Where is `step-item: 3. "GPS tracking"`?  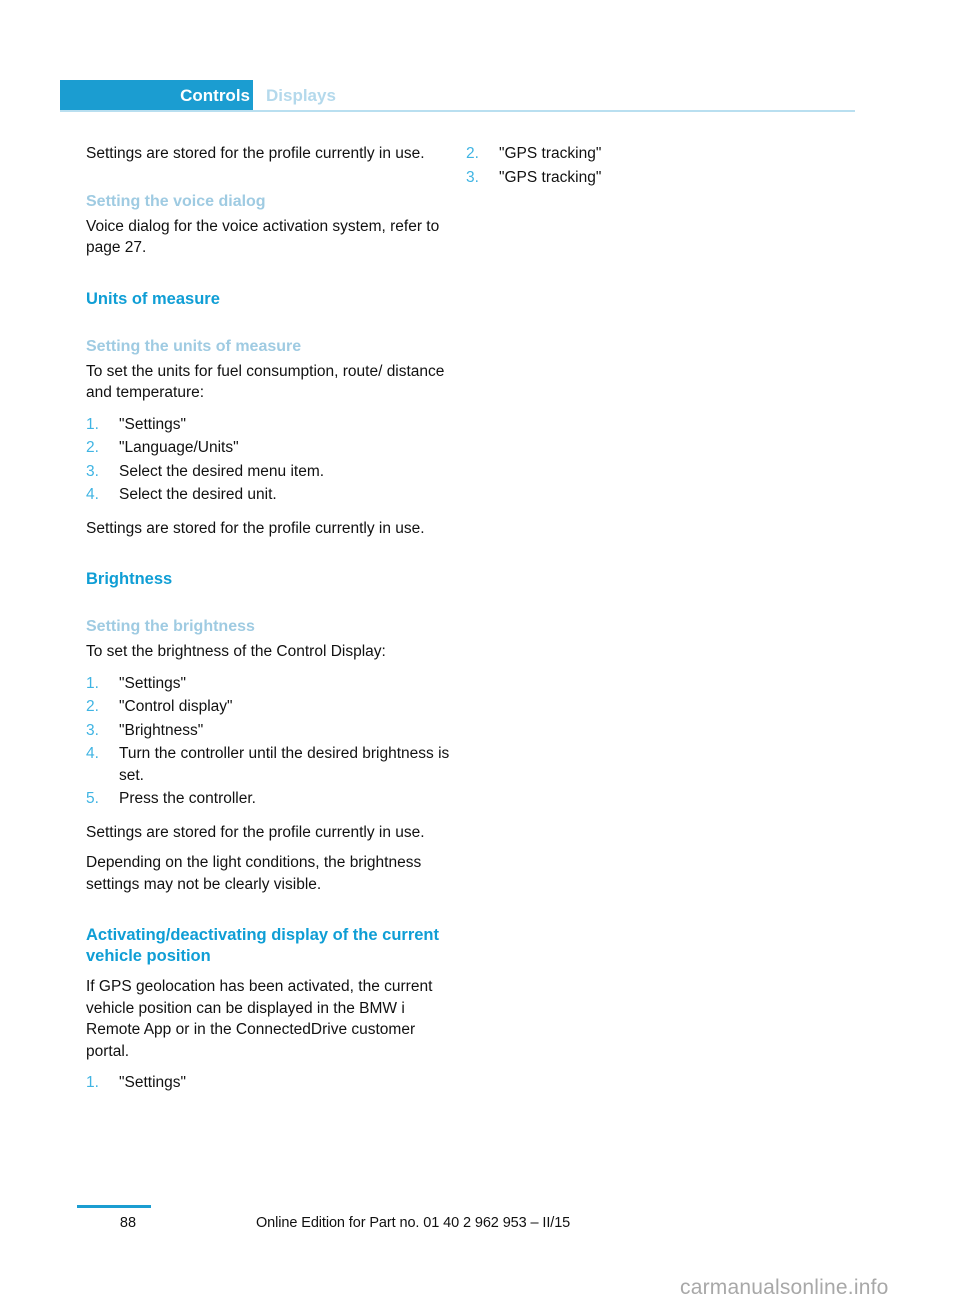 step-item: 3. "GPS tracking" is located at coordinates (648, 178).